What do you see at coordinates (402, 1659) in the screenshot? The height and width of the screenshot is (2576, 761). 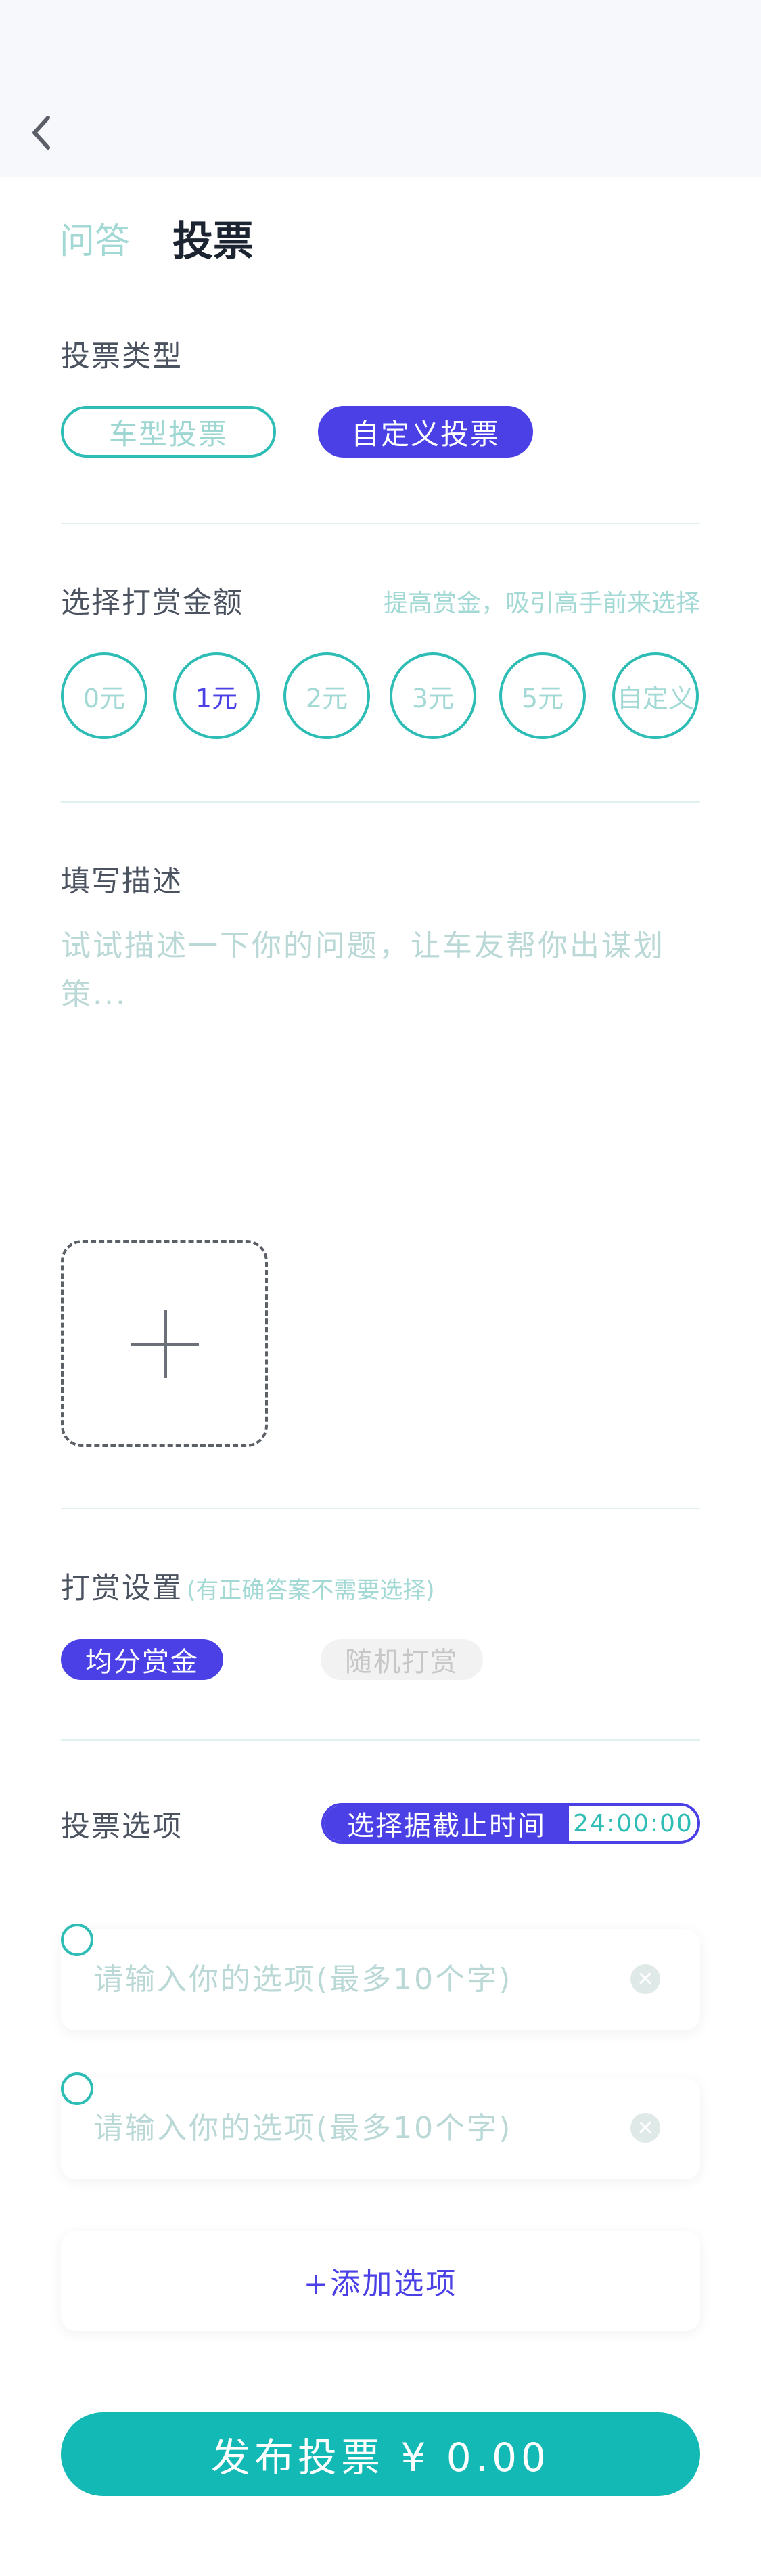 I see `reward-random-button: 随机打赏` at bounding box center [402, 1659].